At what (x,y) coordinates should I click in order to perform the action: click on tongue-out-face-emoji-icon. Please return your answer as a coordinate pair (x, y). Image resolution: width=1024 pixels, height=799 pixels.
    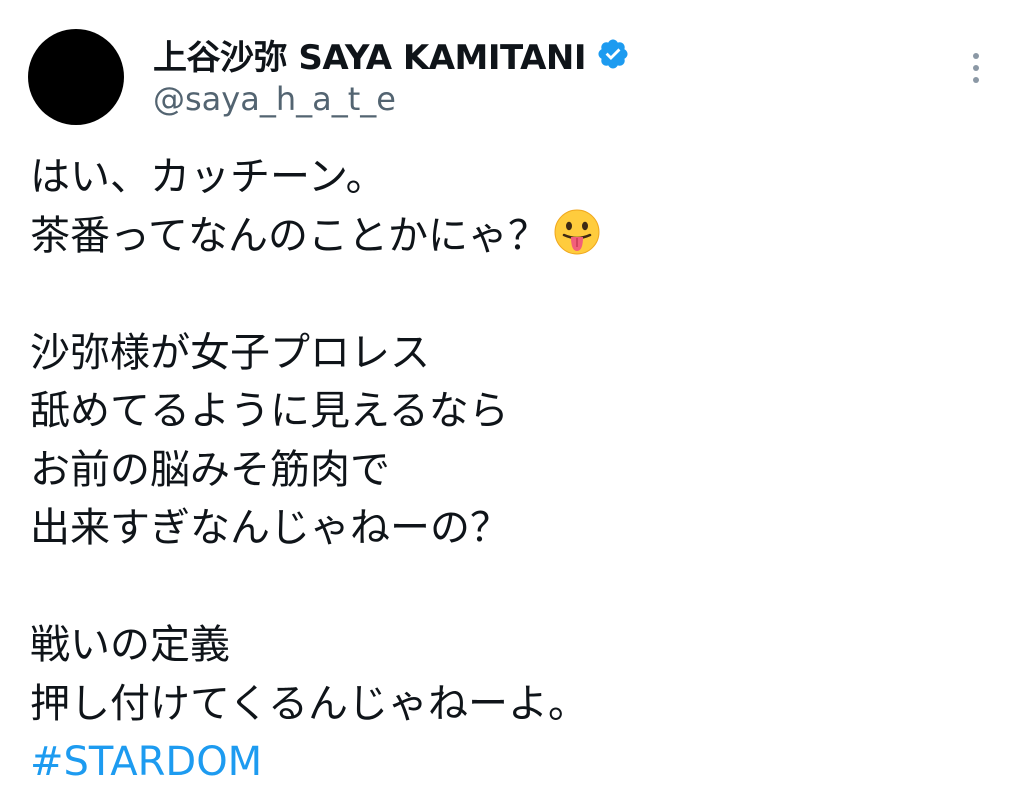
    Looking at the image, I should click on (577, 231).